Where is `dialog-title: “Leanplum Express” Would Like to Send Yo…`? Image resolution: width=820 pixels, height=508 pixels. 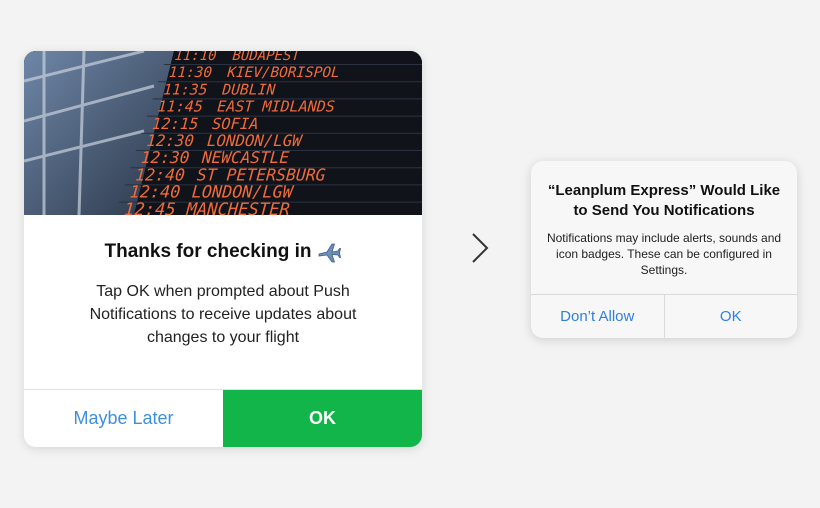
dialog-title: “Leanplum Express” Would Like to Send Yo… is located at coordinates (664, 200).